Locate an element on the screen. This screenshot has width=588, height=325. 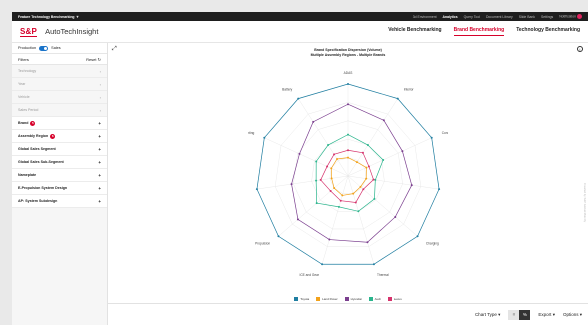
nav-3d-environment: 3d Environment is located at coordinates (425, 17).